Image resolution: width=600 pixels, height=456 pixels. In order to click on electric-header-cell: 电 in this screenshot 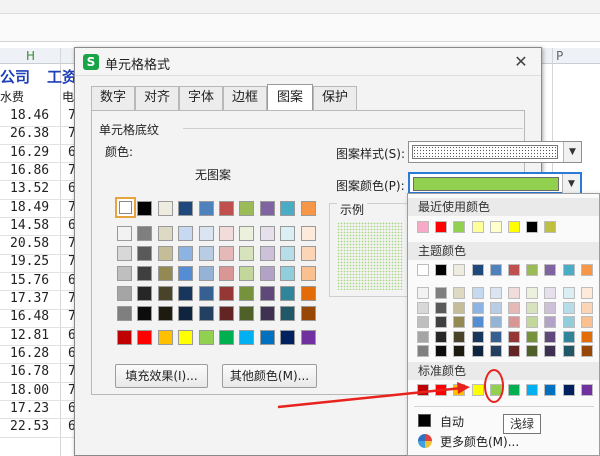, I will do `click(68, 96)`.